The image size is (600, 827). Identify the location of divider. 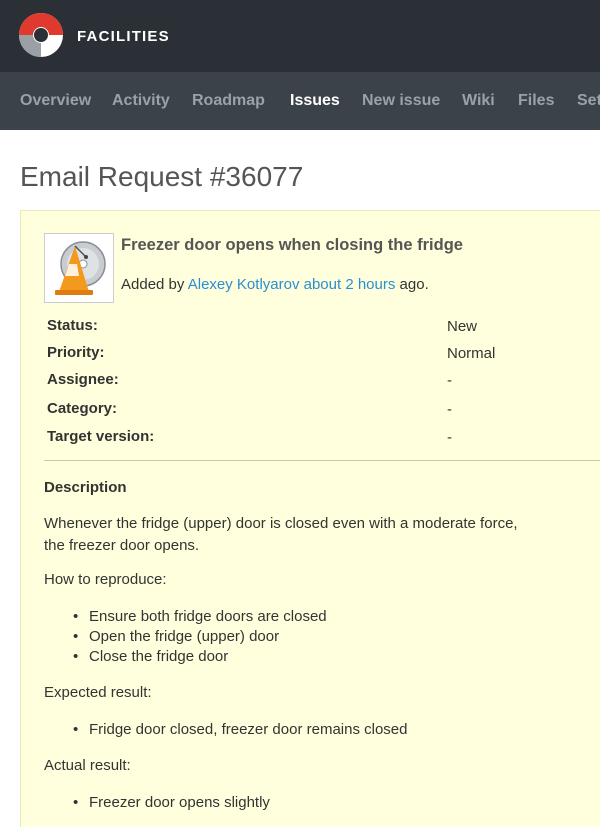
(322, 460).